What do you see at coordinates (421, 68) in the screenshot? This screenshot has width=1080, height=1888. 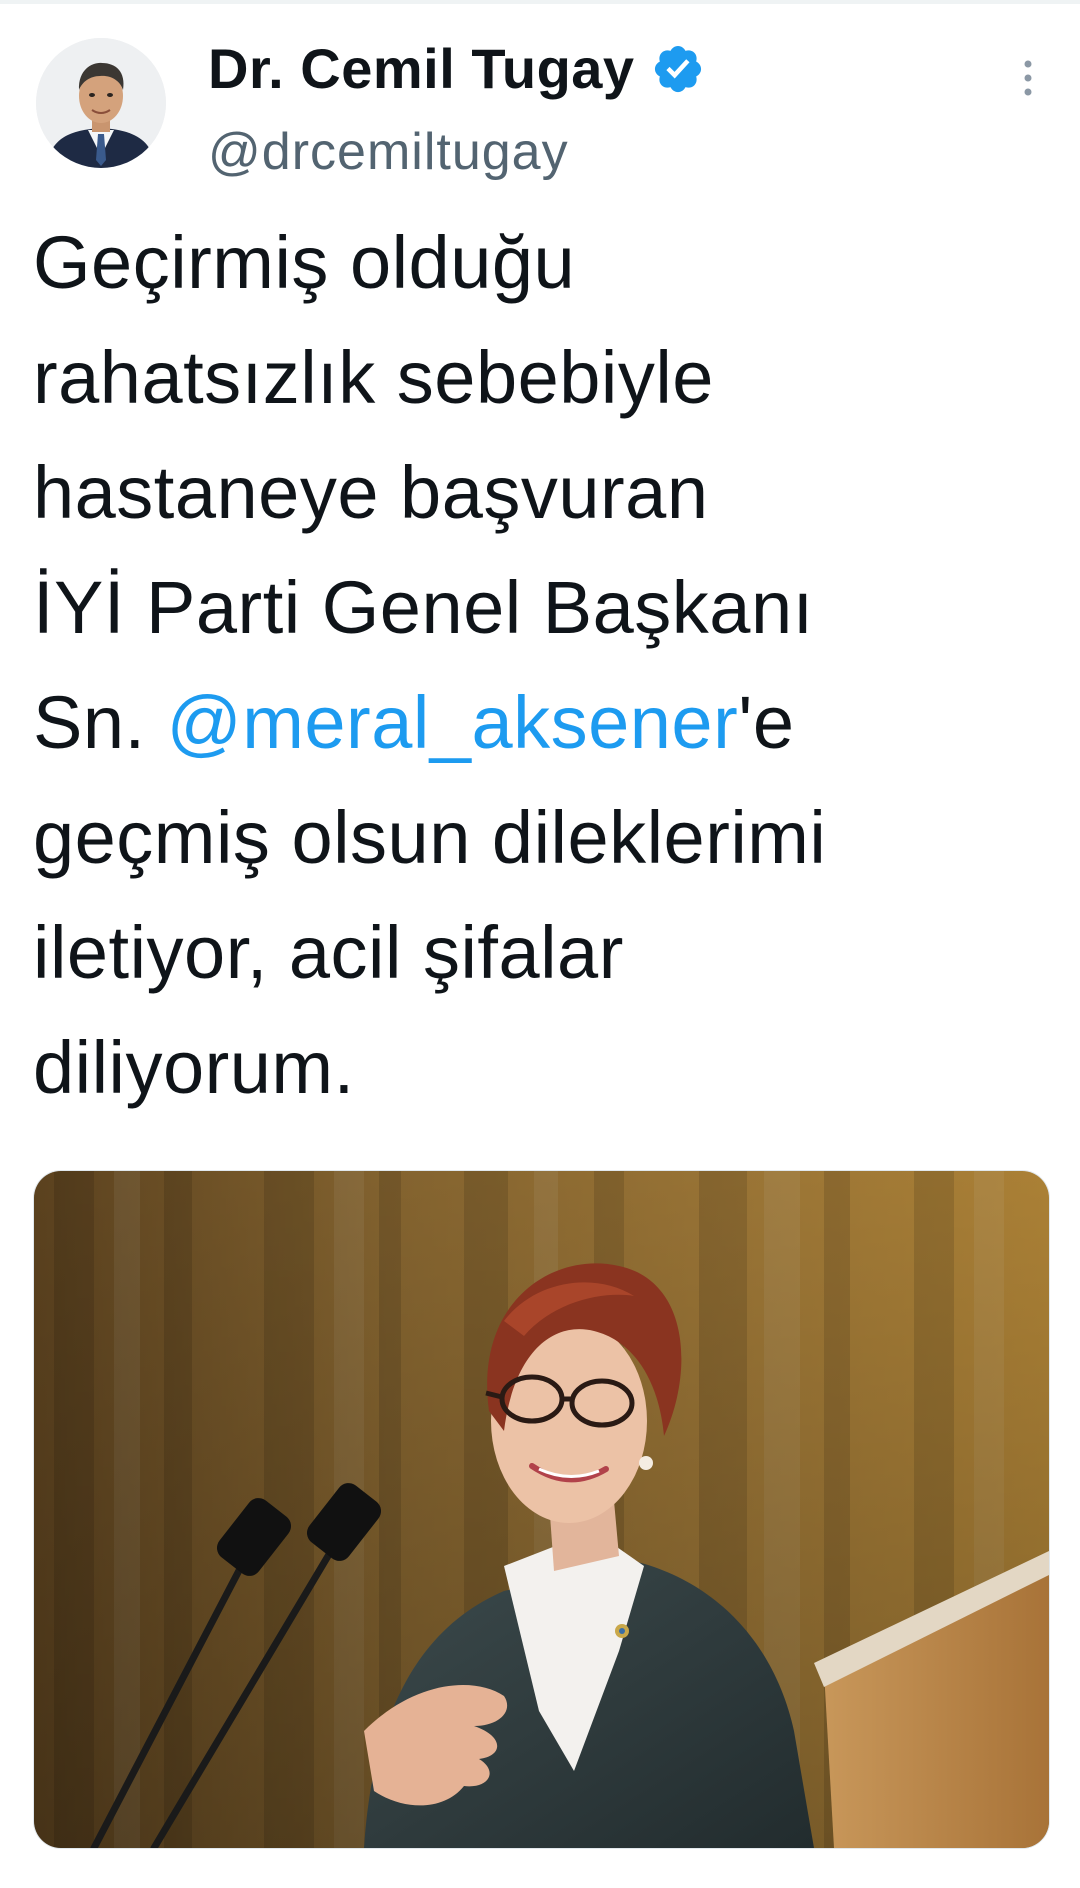 I see `author-display-name: Dr. Cemil Tugay` at bounding box center [421, 68].